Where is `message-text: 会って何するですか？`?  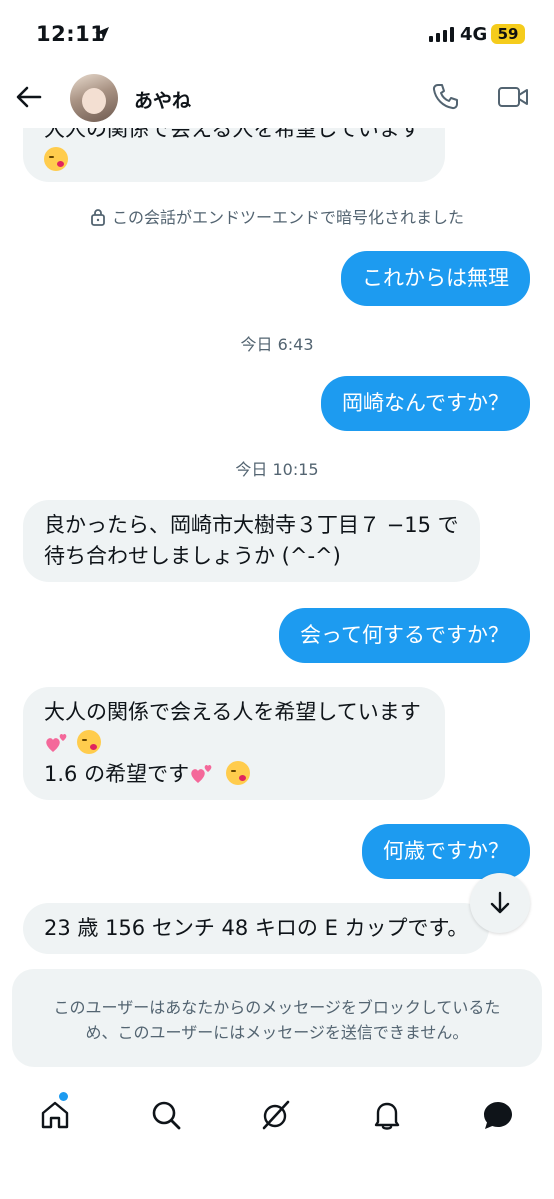 message-text: 会って何するですか？ is located at coordinates (404, 635).